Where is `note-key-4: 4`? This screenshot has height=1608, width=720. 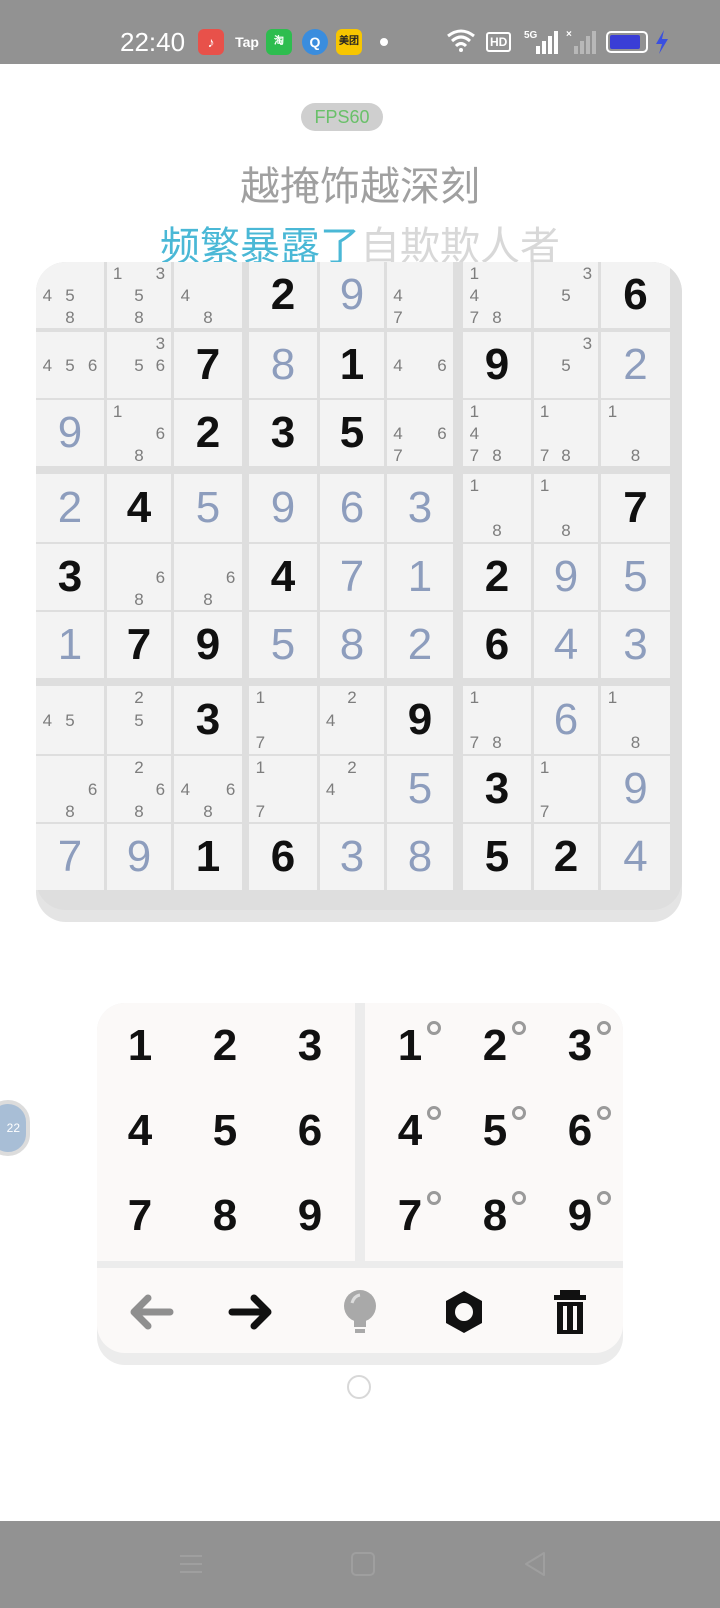 note-key-4: 4 is located at coordinates (410, 1131).